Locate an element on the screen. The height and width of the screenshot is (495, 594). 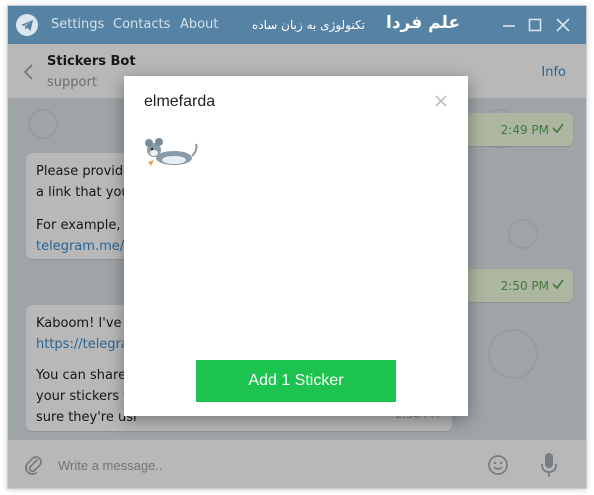
telegram-logo-icon is located at coordinates (27, 25).